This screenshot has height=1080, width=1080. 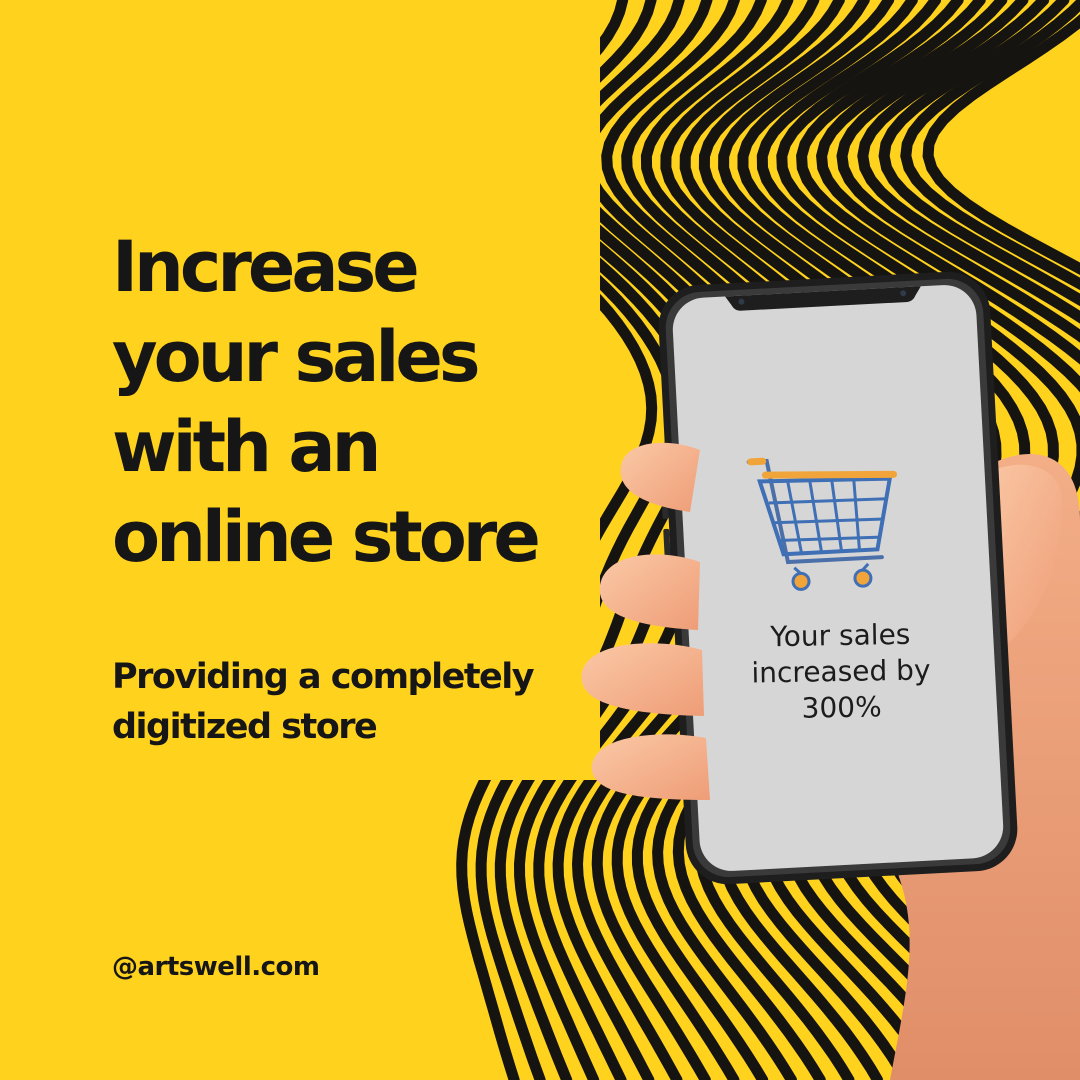 What do you see at coordinates (841, 707) in the screenshot?
I see `phone-message-line: 300%` at bounding box center [841, 707].